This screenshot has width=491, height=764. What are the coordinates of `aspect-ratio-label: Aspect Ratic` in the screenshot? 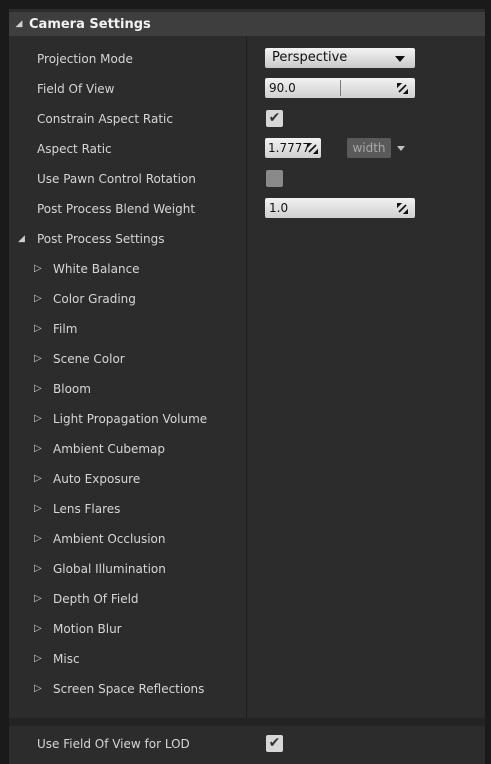 It's located at (74, 149).